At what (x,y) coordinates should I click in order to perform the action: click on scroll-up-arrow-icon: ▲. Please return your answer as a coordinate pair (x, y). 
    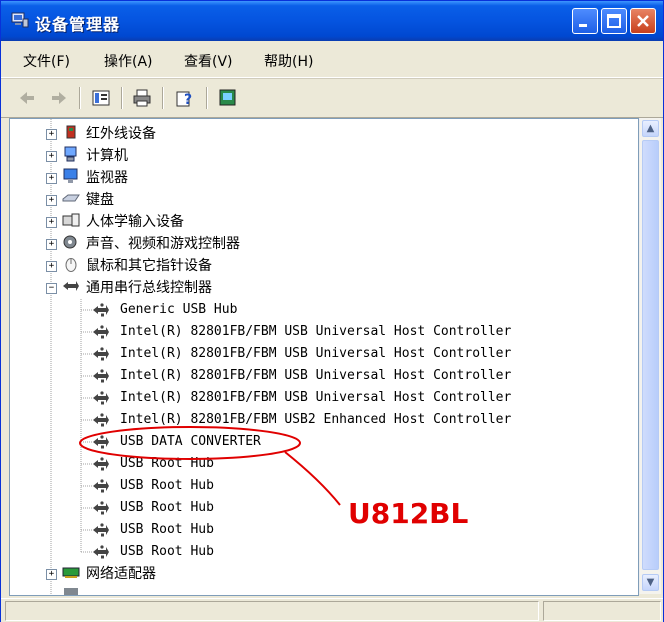
    Looking at the image, I should click on (650, 128).